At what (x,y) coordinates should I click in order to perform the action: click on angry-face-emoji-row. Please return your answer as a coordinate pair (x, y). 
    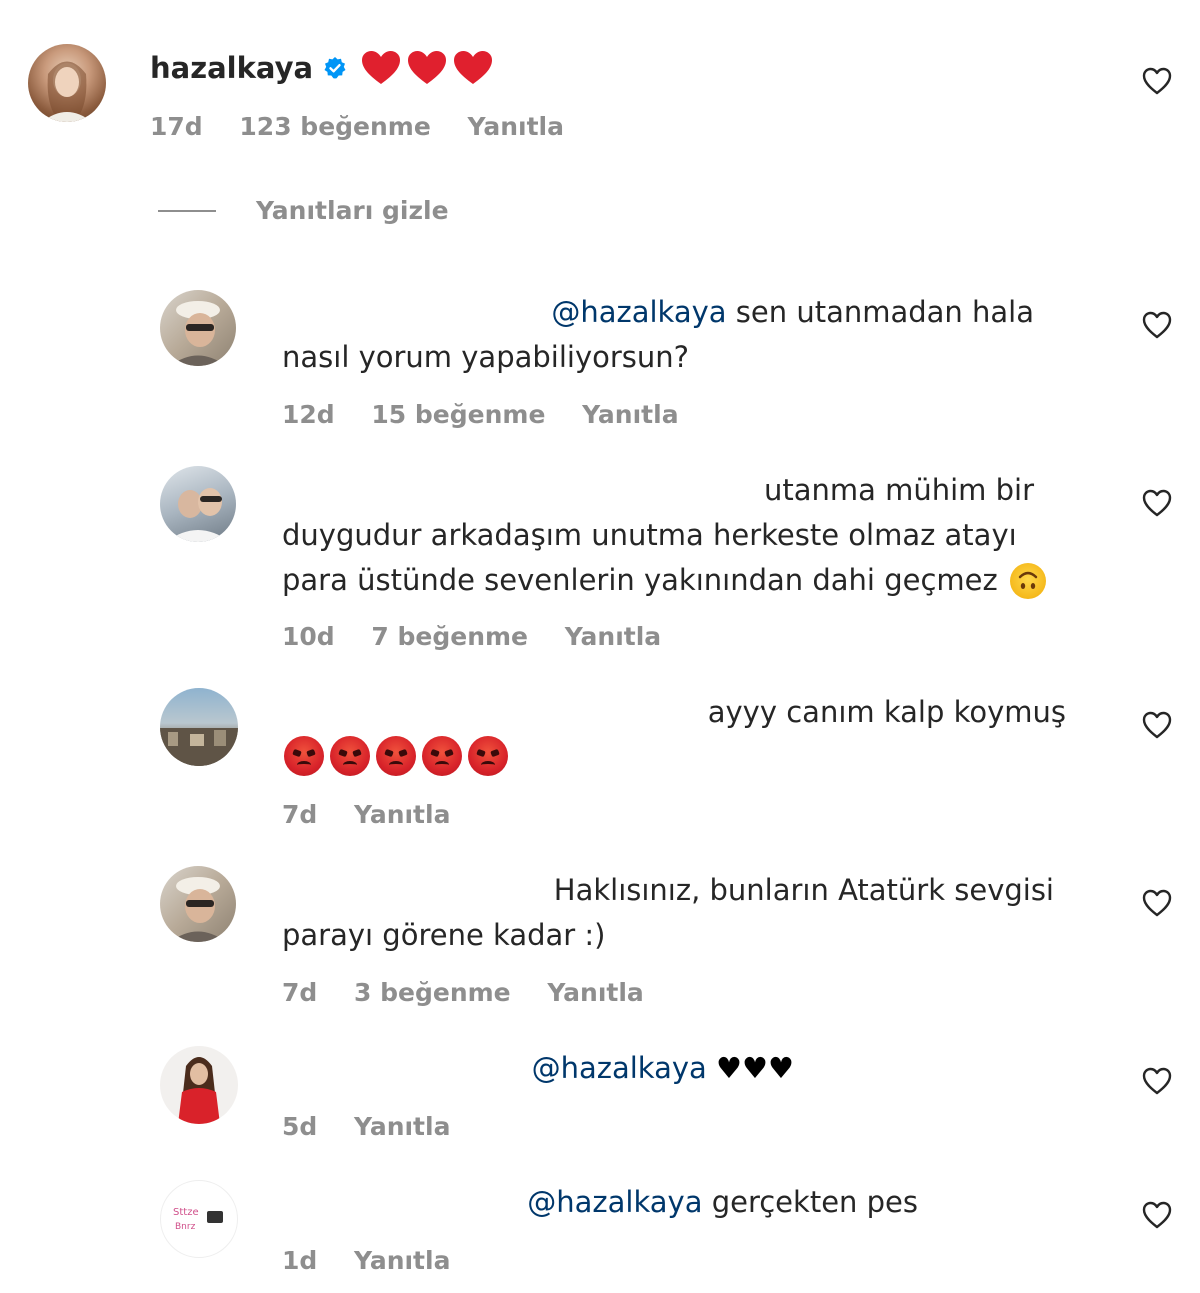
    Looking at the image, I should click on (396, 756).